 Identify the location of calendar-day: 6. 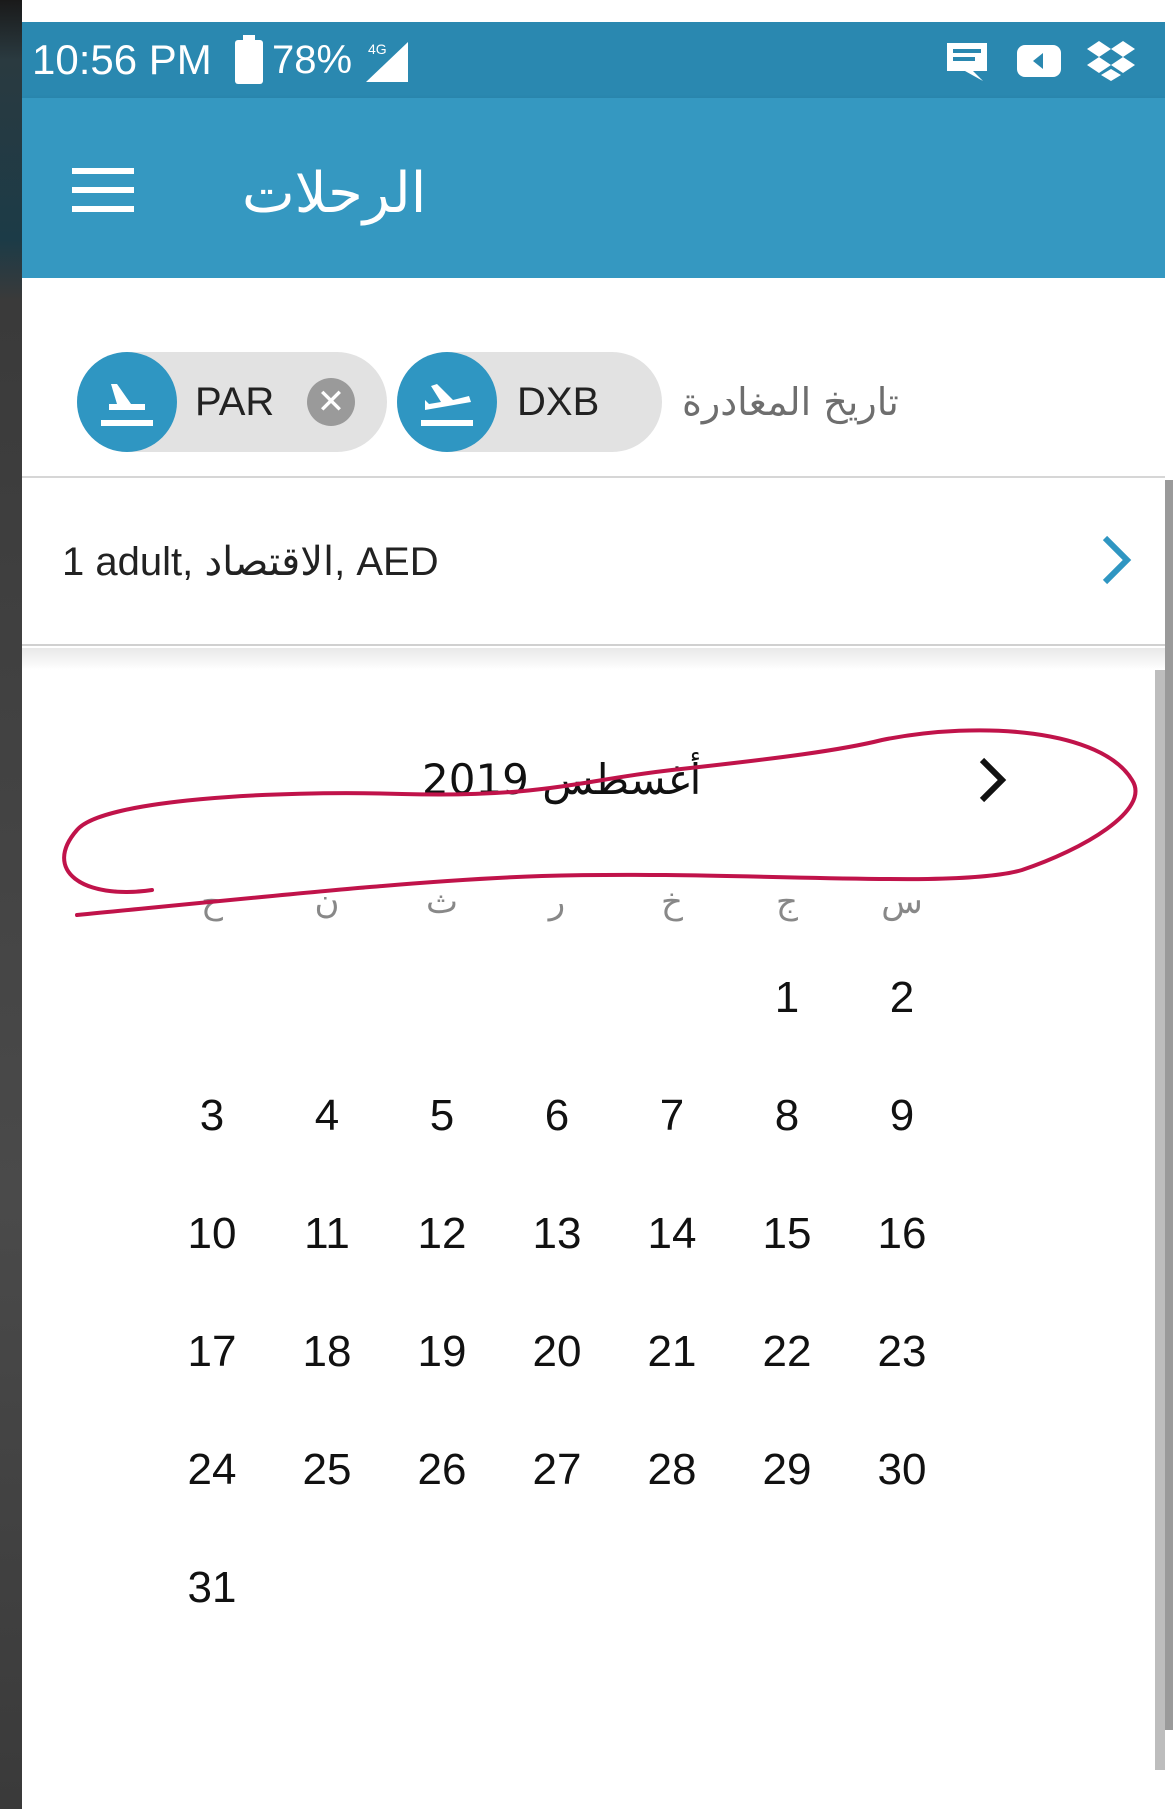
(557, 1116).